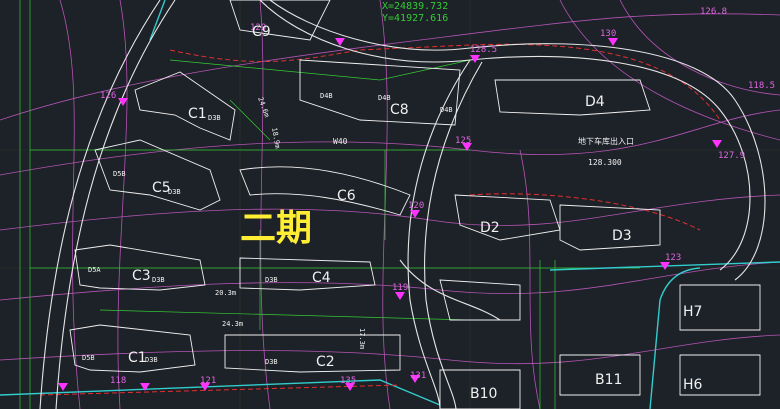 The image size is (780, 409). Describe the element at coordinates (416, 206) in the screenshot. I see `grid-ref-label: 120` at that location.